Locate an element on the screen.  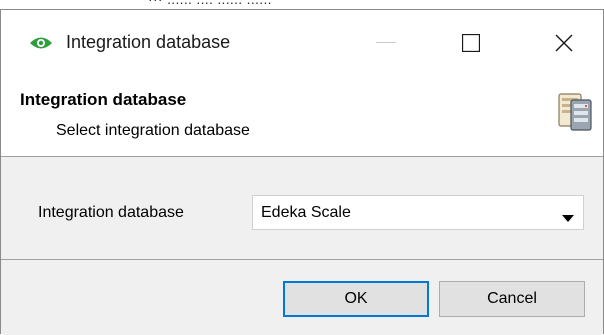
maximize-button is located at coordinates (471, 43).